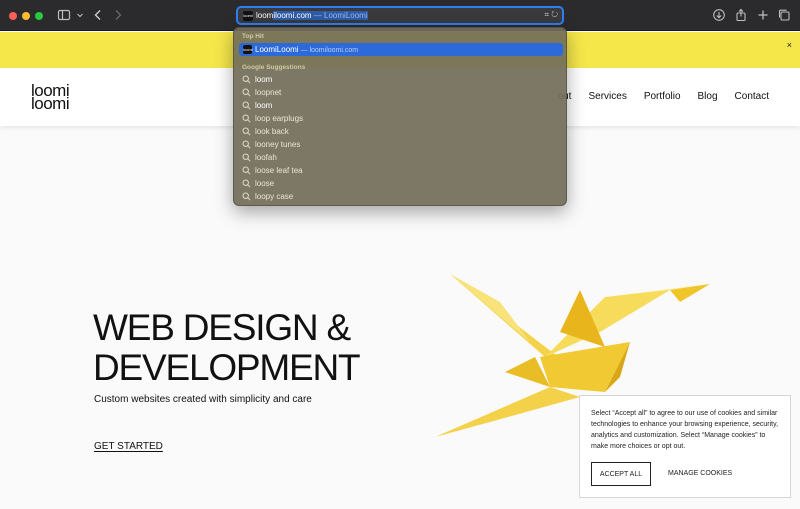 This screenshot has height=509, width=800. I want to click on nav-item-blog: Blog, so click(708, 96).